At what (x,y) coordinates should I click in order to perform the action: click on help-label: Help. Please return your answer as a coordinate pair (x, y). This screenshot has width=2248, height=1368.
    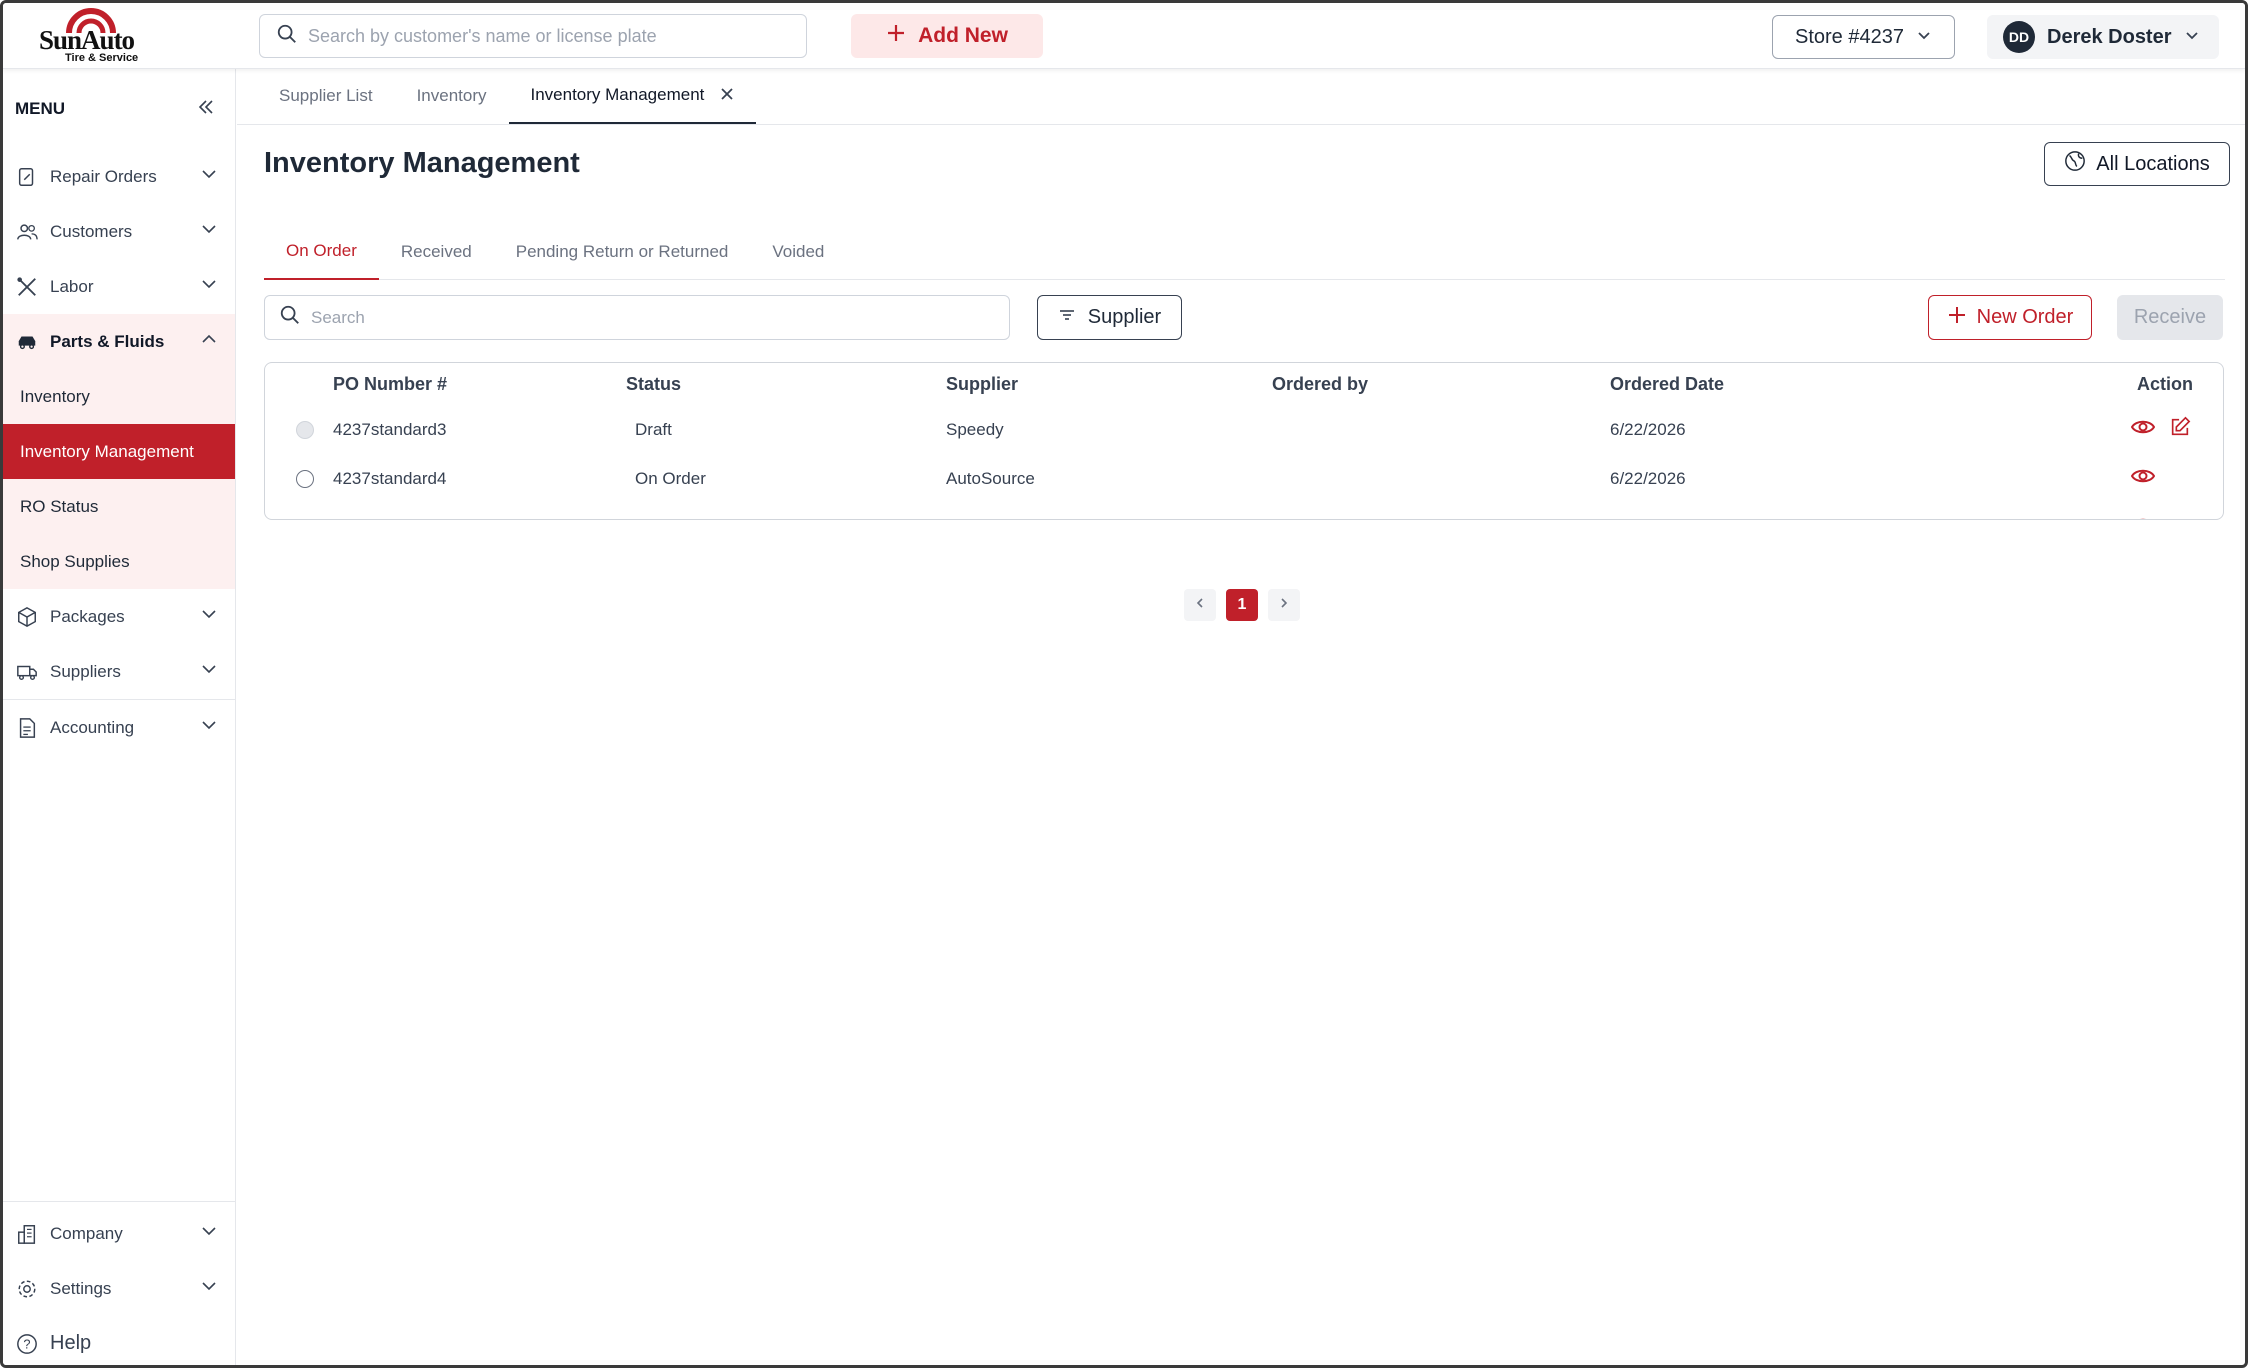
    Looking at the image, I should click on (71, 1343).